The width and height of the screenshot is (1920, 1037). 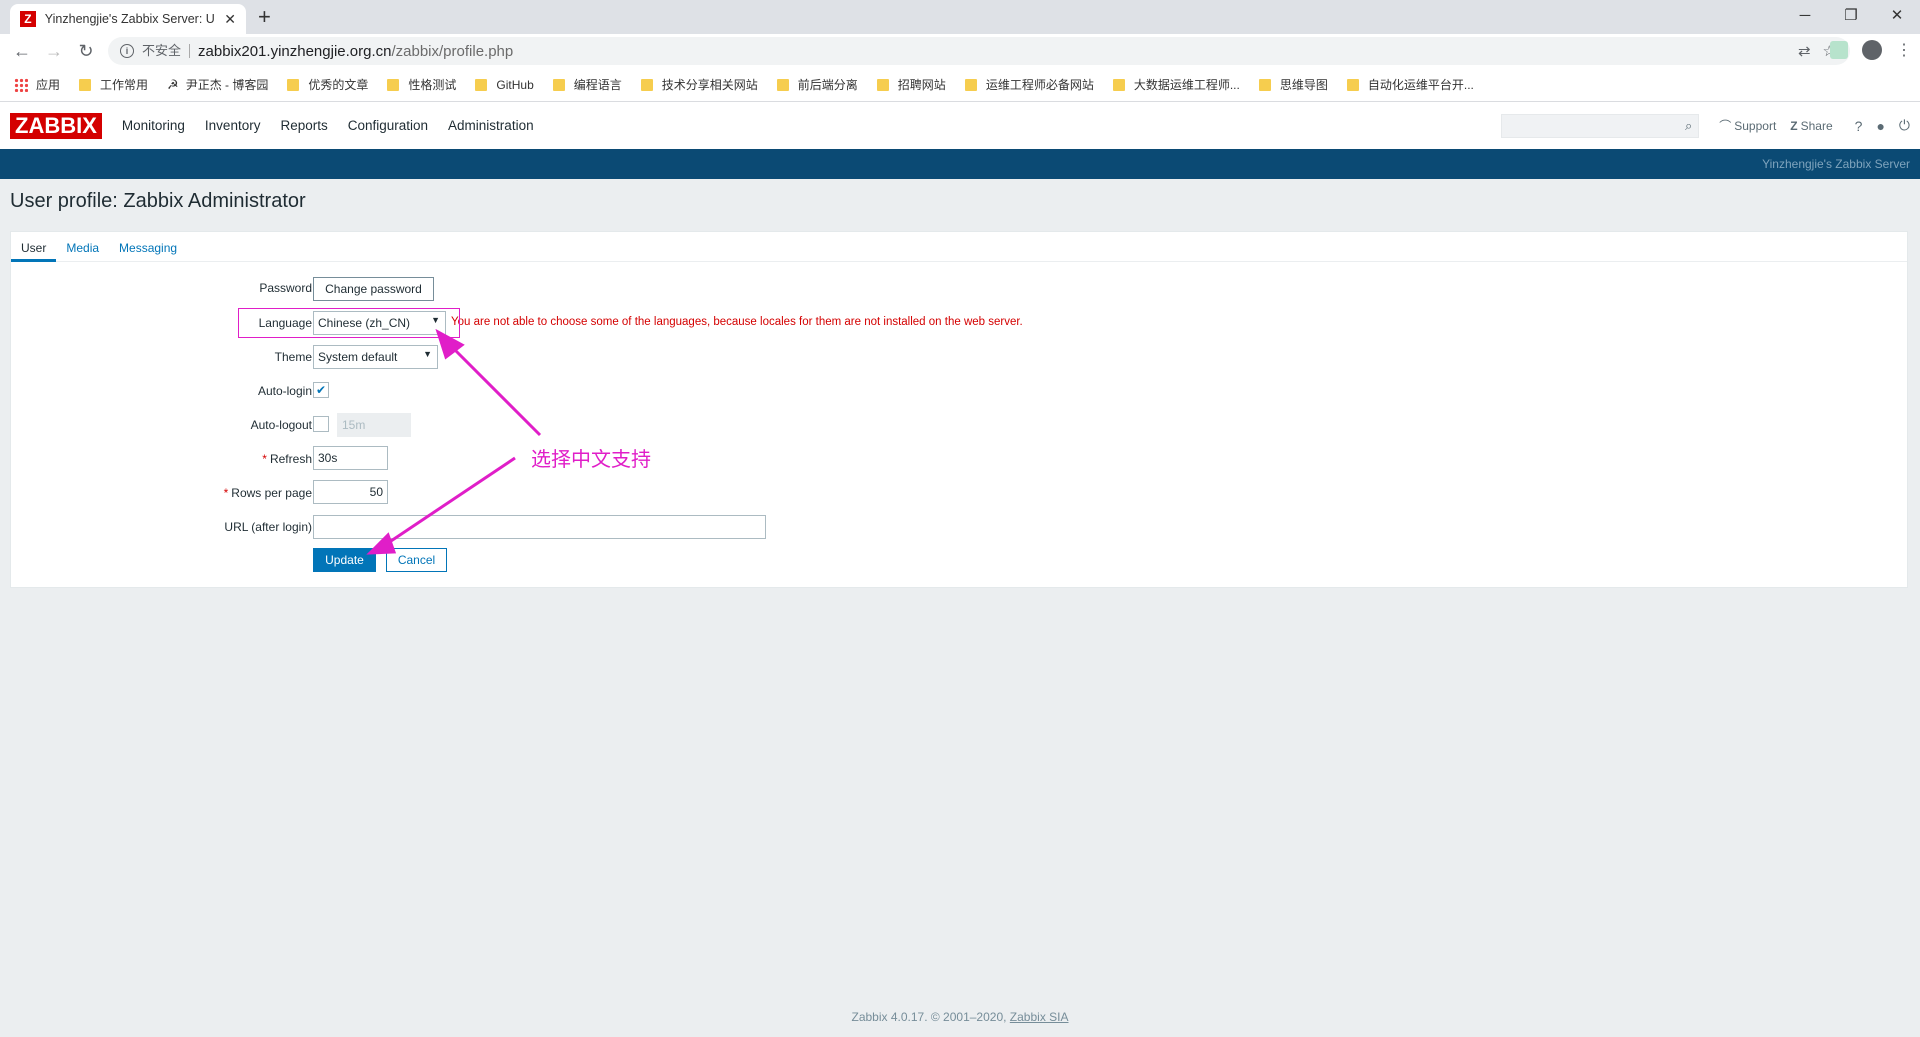 I want to click on rows-per-page-input: 50, so click(x=350, y=492).